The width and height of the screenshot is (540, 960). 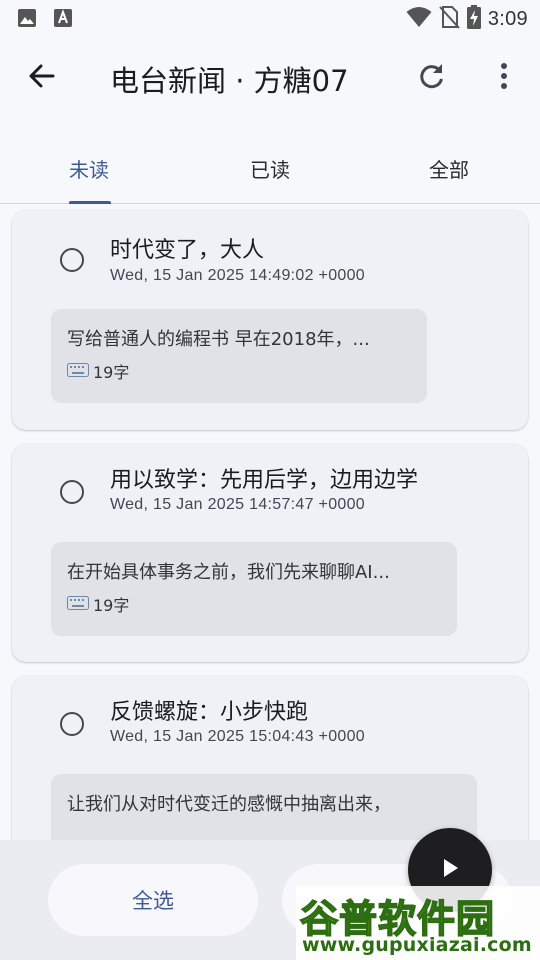 I want to click on no-sim-icon, so click(x=449, y=19).